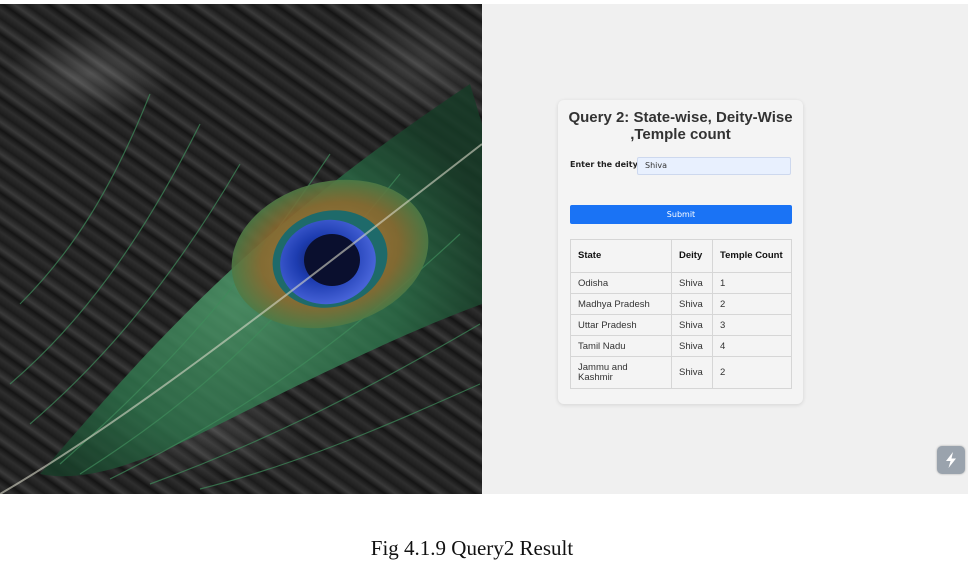  I want to click on table-row: Jammu and Kashmir Shiva 2, so click(681, 372).